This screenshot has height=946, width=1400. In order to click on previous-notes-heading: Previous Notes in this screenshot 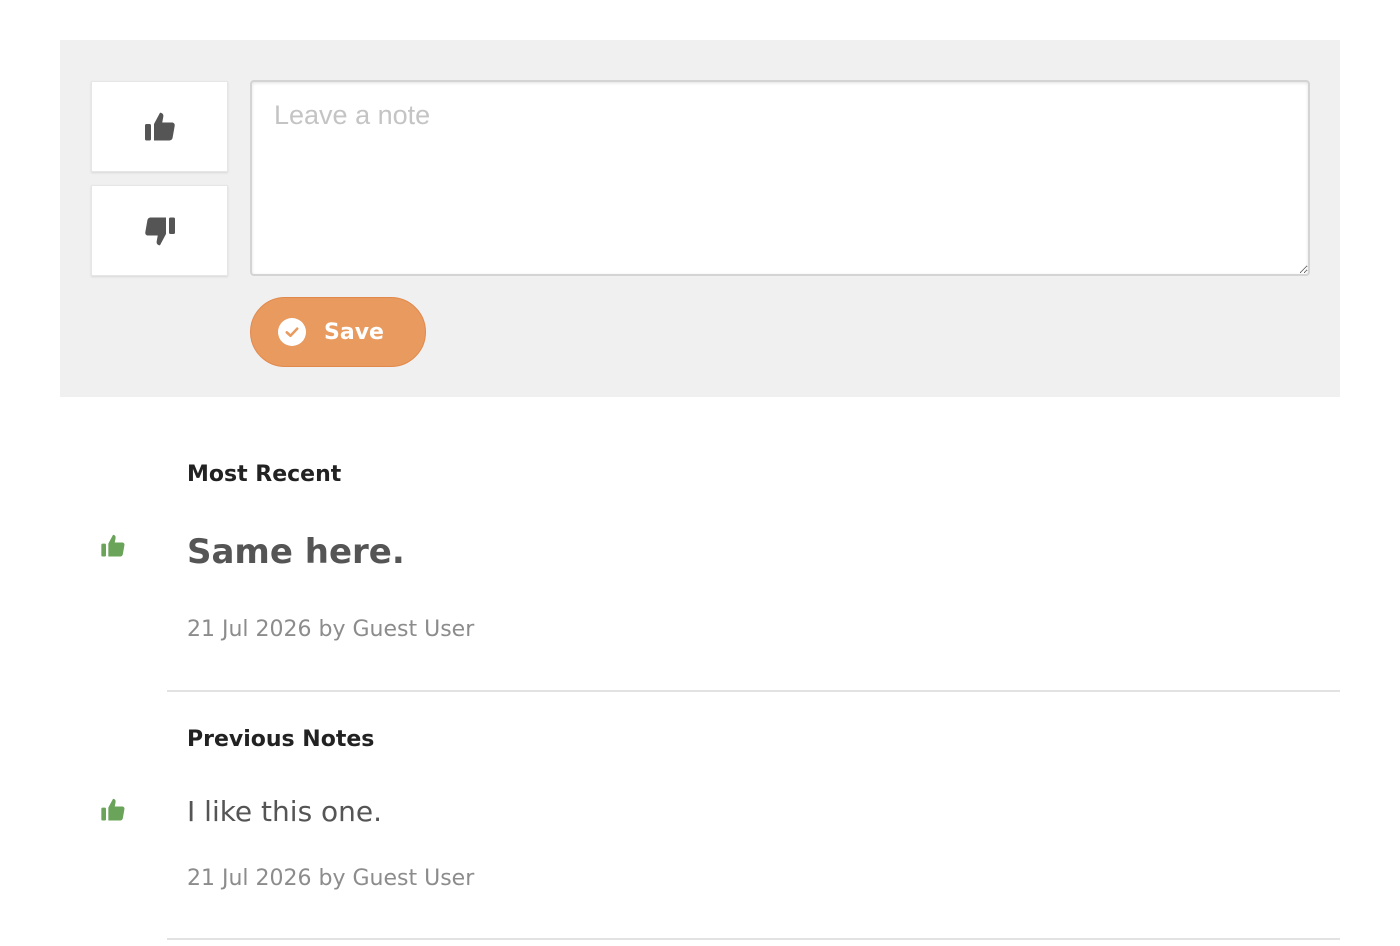, I will do `click(281, 739)`.